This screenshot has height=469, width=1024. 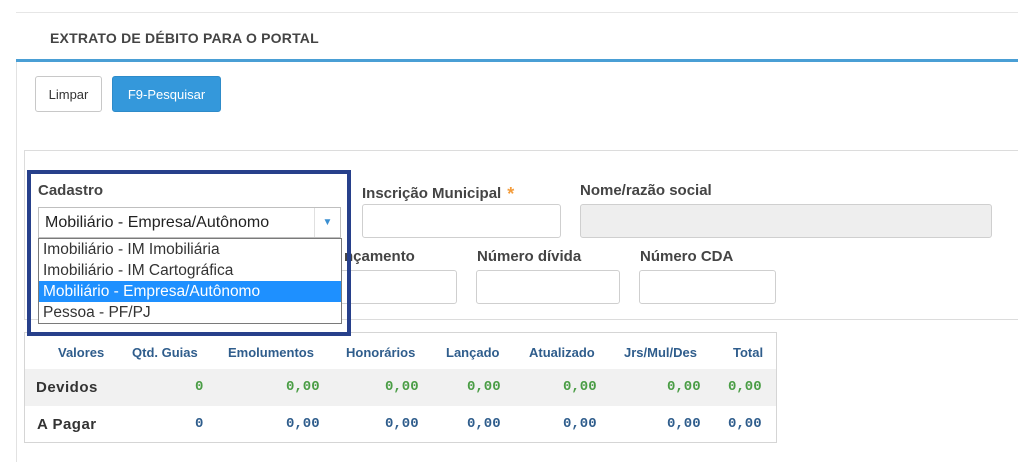 I want to click on content-left-border, so click(x=16, y=262).